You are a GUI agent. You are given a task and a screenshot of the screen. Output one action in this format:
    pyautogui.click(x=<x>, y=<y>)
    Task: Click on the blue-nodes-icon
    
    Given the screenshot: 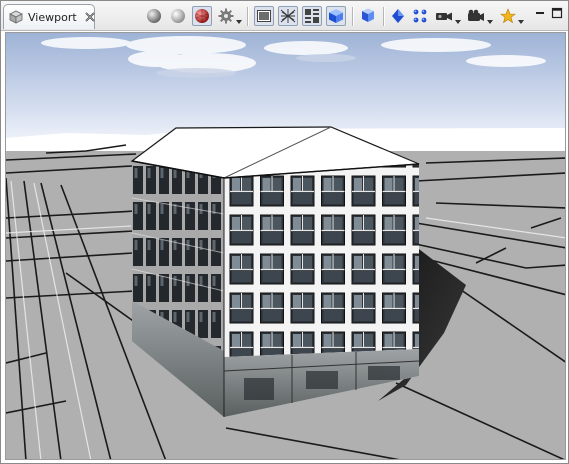 What is the action you would take?
    pyautogui.click(x=420, y=16)
    